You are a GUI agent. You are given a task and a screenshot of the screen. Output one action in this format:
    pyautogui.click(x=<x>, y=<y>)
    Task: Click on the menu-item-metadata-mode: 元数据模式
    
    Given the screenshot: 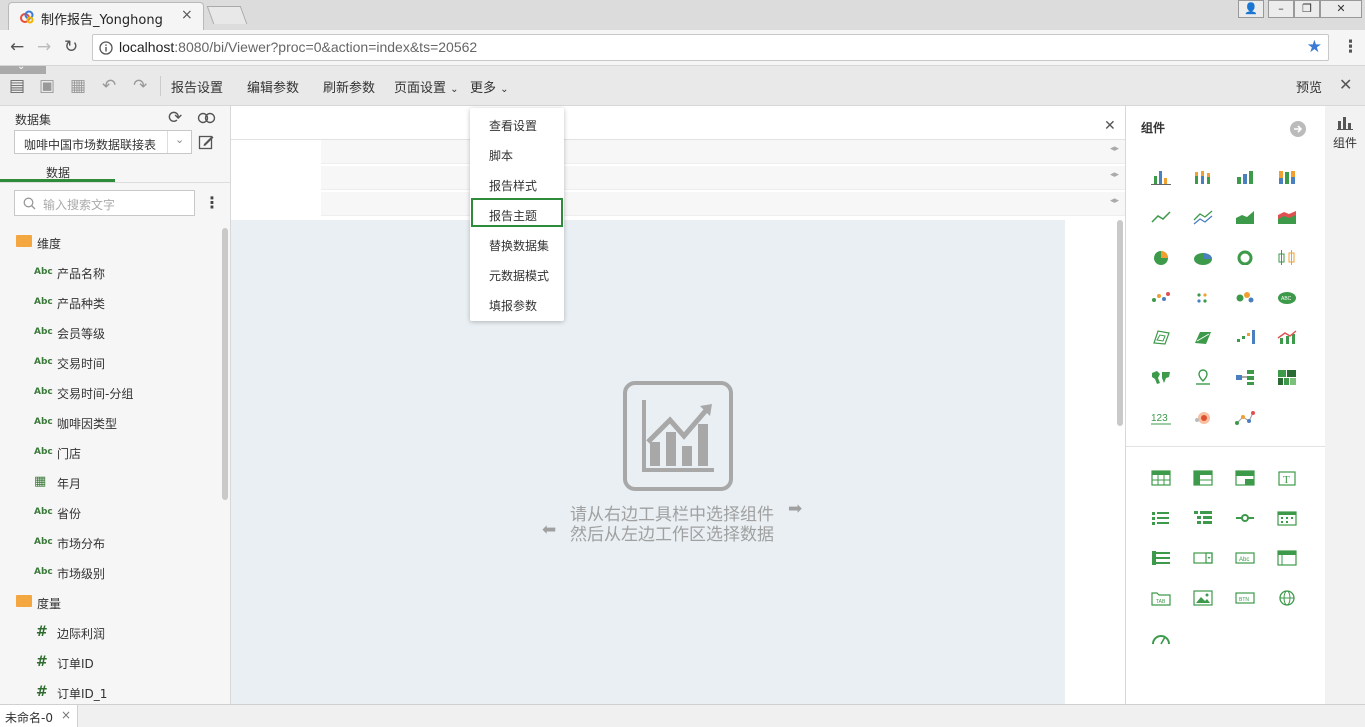 What is the action you would take?
    pyautogui.click(x=517, y=273)
    